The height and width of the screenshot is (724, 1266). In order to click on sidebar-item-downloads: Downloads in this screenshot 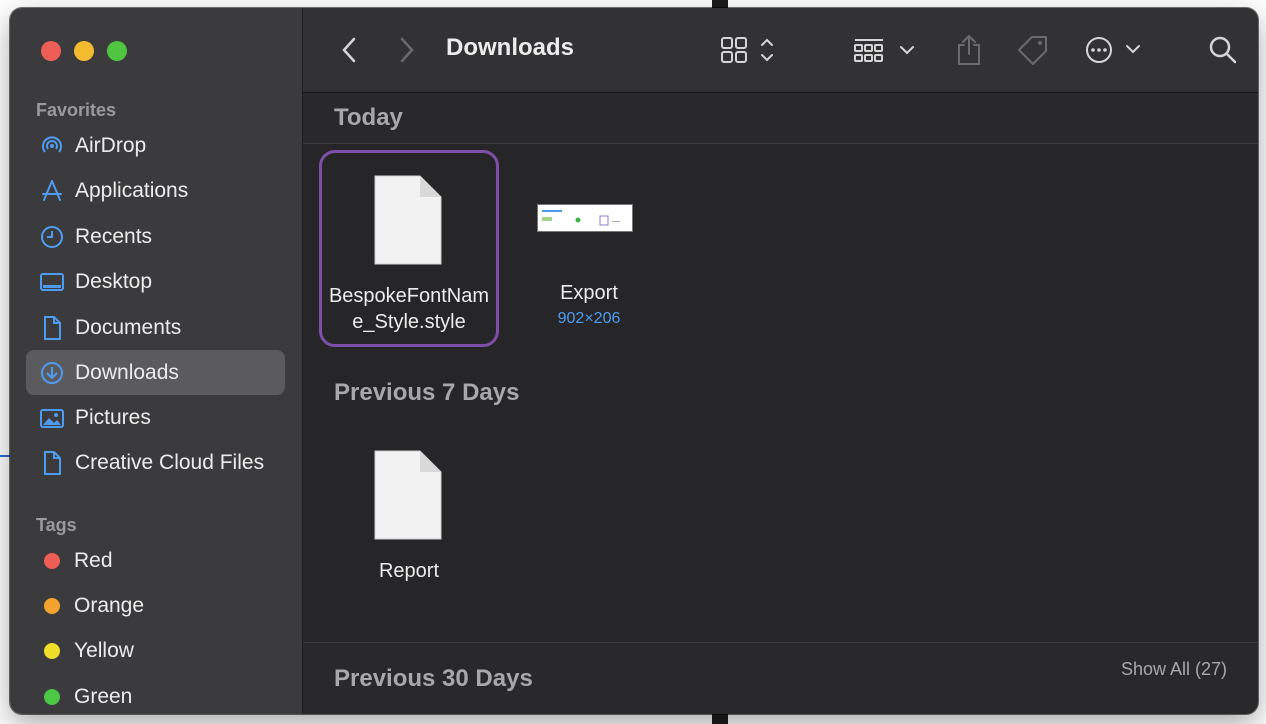, I will do `click(155, 372)`.